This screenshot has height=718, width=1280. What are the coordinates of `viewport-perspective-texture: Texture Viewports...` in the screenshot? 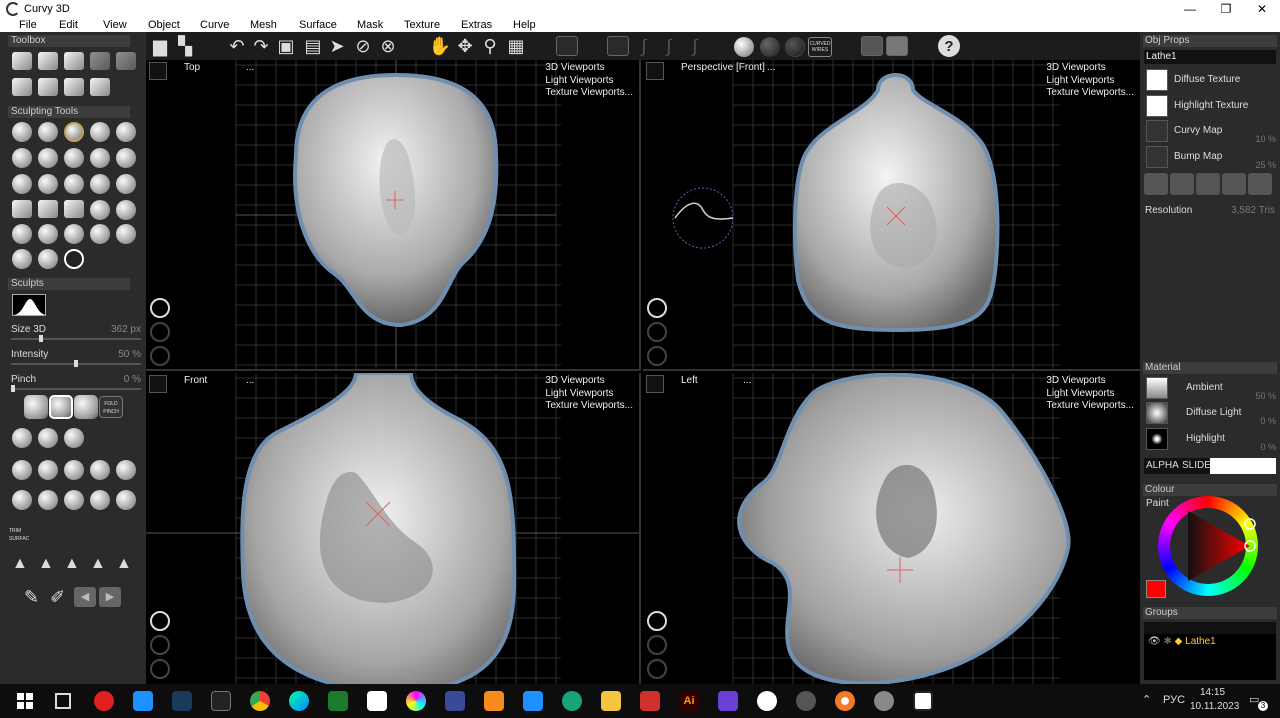 It's located at (1090, 93).